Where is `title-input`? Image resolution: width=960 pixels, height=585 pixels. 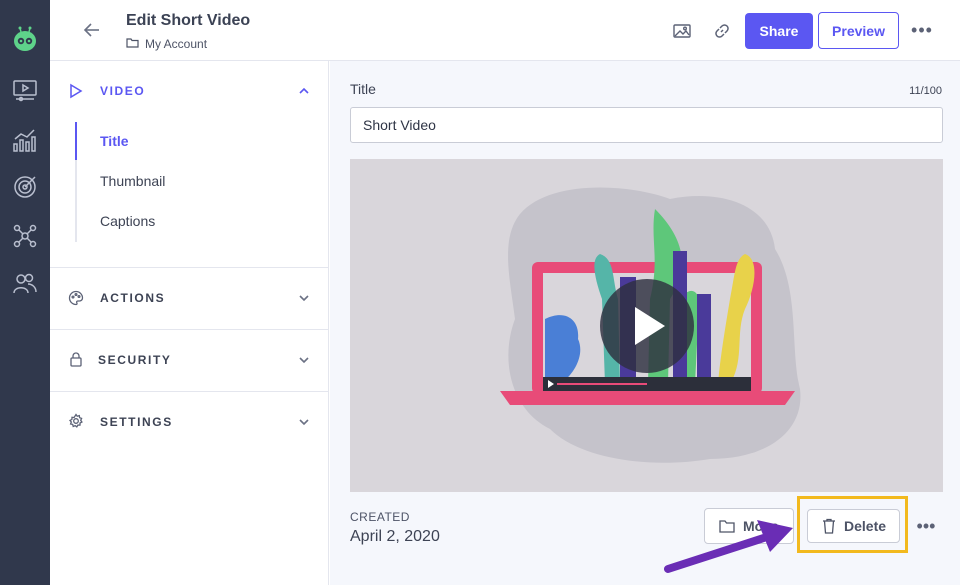
title-input is located at coordinates (646, 125).